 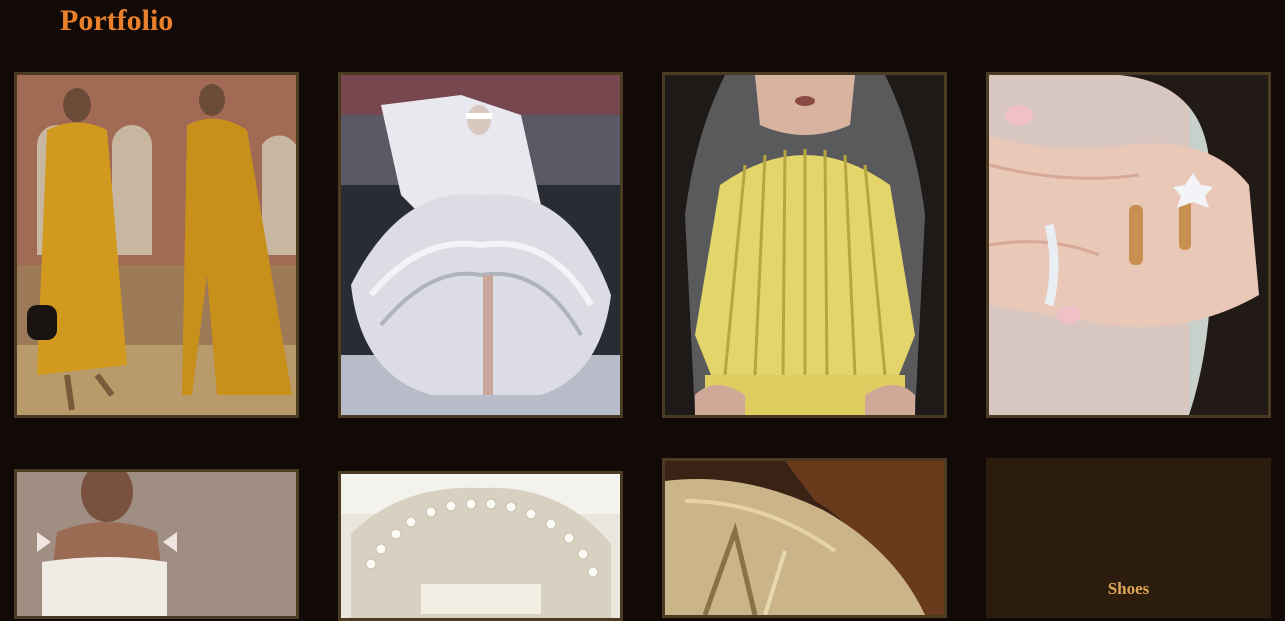 I want to click on gallery-item-pearl-collar, so click(x=480, y=546).